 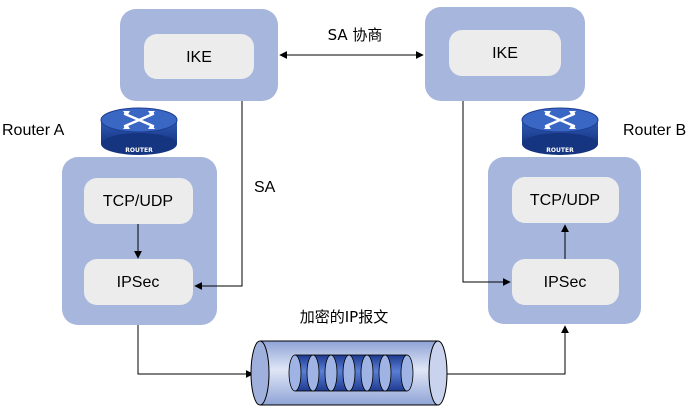 I want to click on encrypted-packet-label: 加密的IP报文, so click(x=344, y=317).